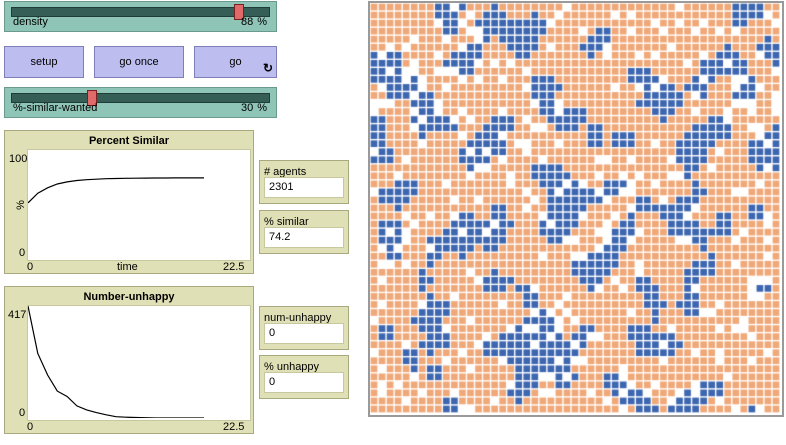 This screenshot has width=786, height=445. I want to click on percent-similar-chart, so click(115, 190).